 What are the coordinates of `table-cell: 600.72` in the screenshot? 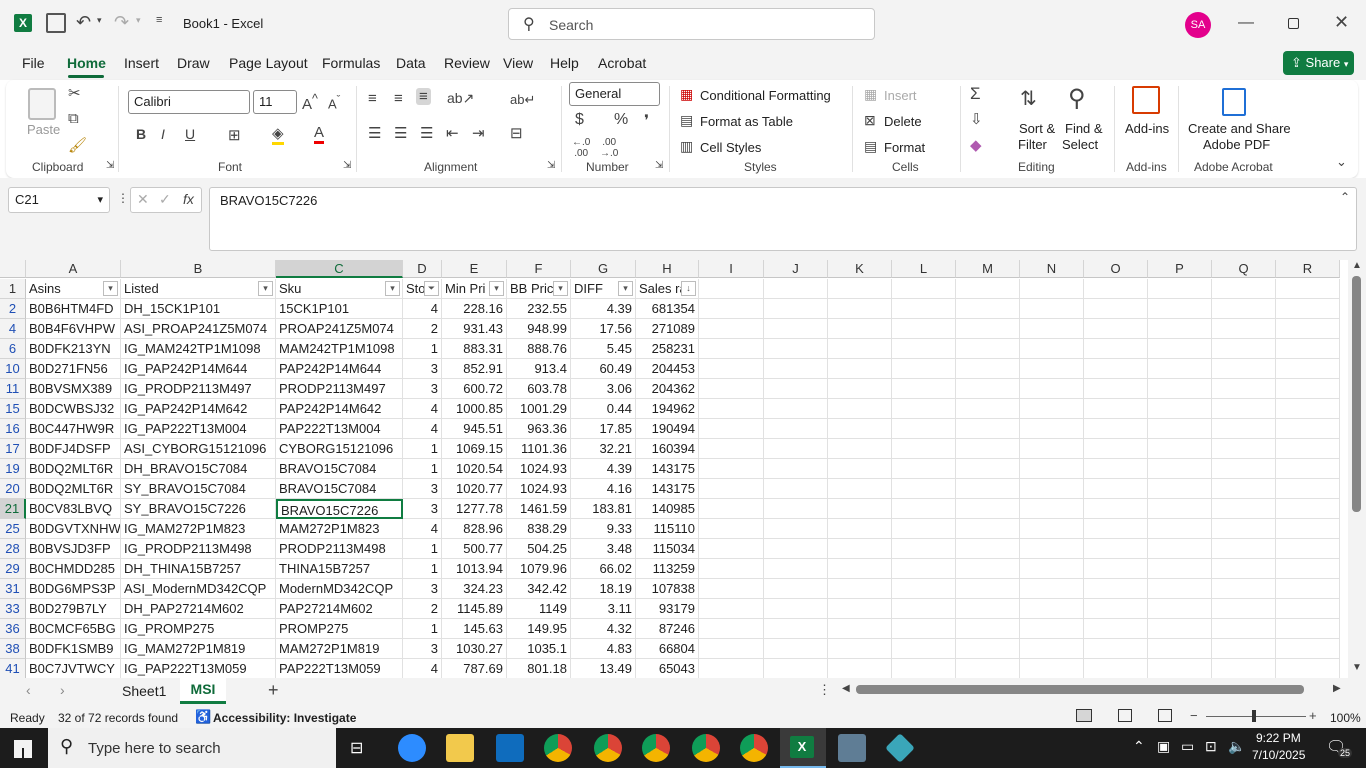 It's located at (474, 389).